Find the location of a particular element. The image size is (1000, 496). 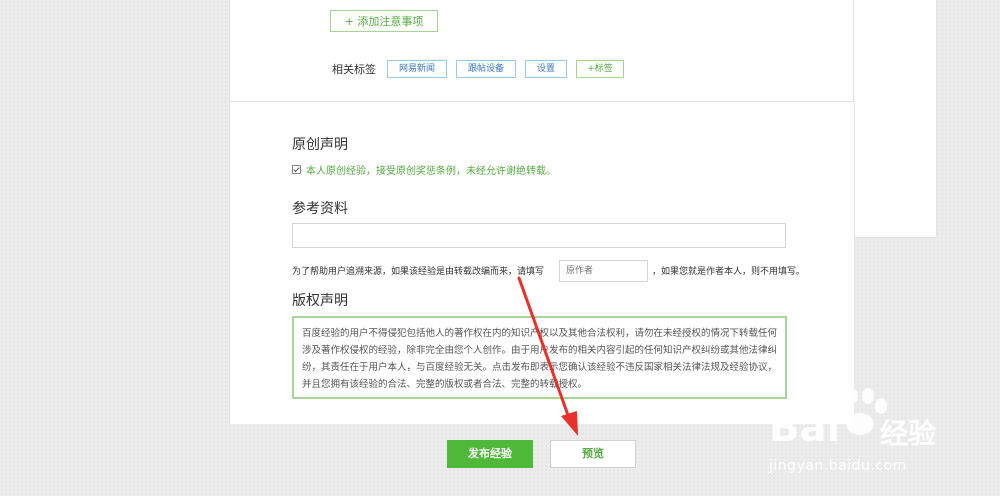

watermark-brand: Bai is located at coordinates (805, 428).